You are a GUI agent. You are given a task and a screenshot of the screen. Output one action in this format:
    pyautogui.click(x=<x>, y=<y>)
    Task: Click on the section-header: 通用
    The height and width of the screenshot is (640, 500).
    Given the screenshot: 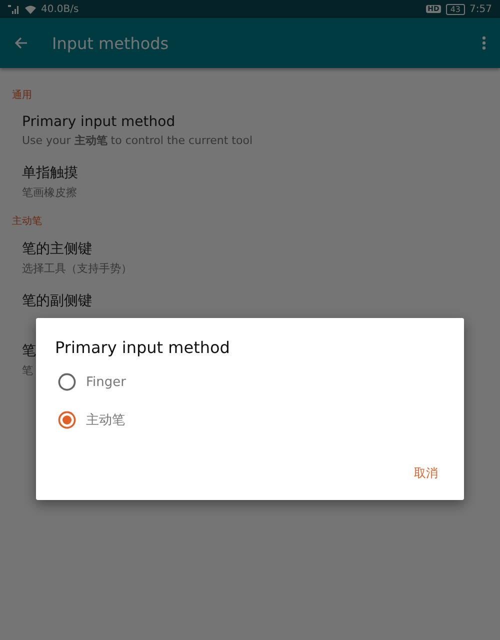 What is the action you would take?
    pyautogui.click(x=22, y=95)
    